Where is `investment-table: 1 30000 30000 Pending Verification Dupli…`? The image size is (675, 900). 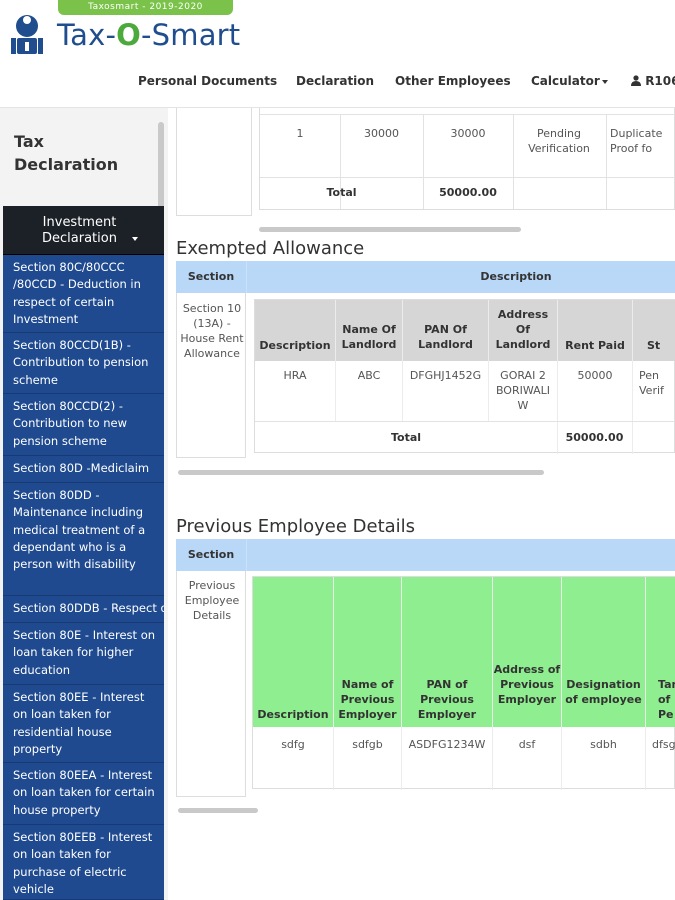
investment-table: 1 30000 30000 Pending Verification Dupli… is located at coordinates (467, 159).